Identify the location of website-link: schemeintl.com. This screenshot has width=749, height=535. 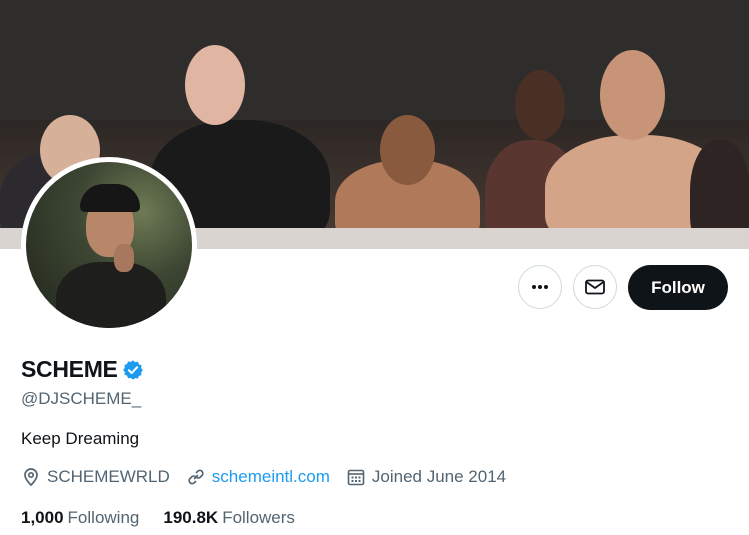
(271, 477).